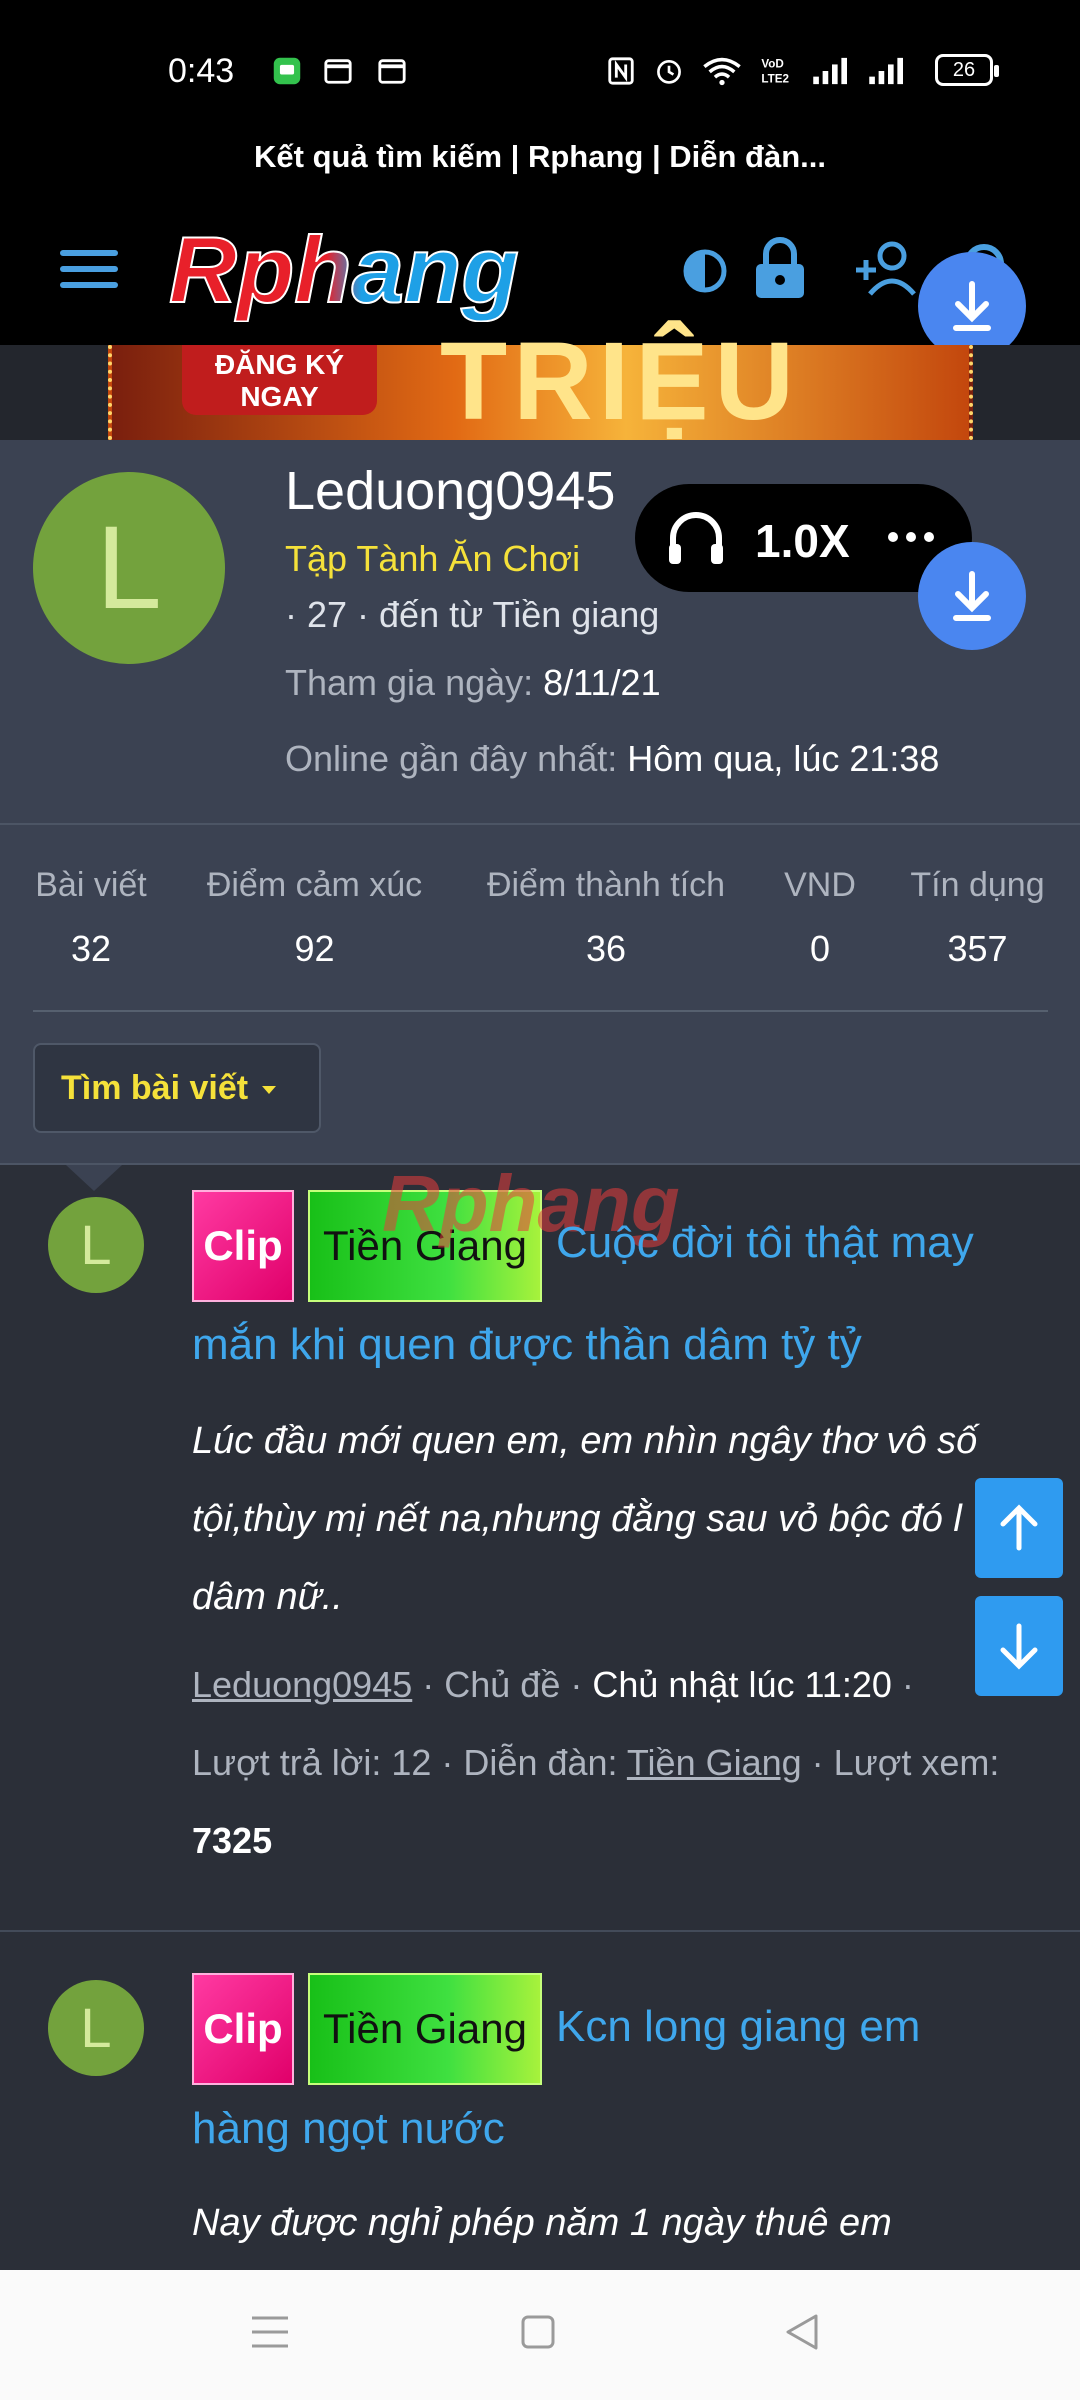 The width and height of the screenshot is (1080, 2400). What do you see at coordinates (91, 885) in the screenshot?
I see `stat-label-posts: Bài viết` at bounding box center [91, 885].